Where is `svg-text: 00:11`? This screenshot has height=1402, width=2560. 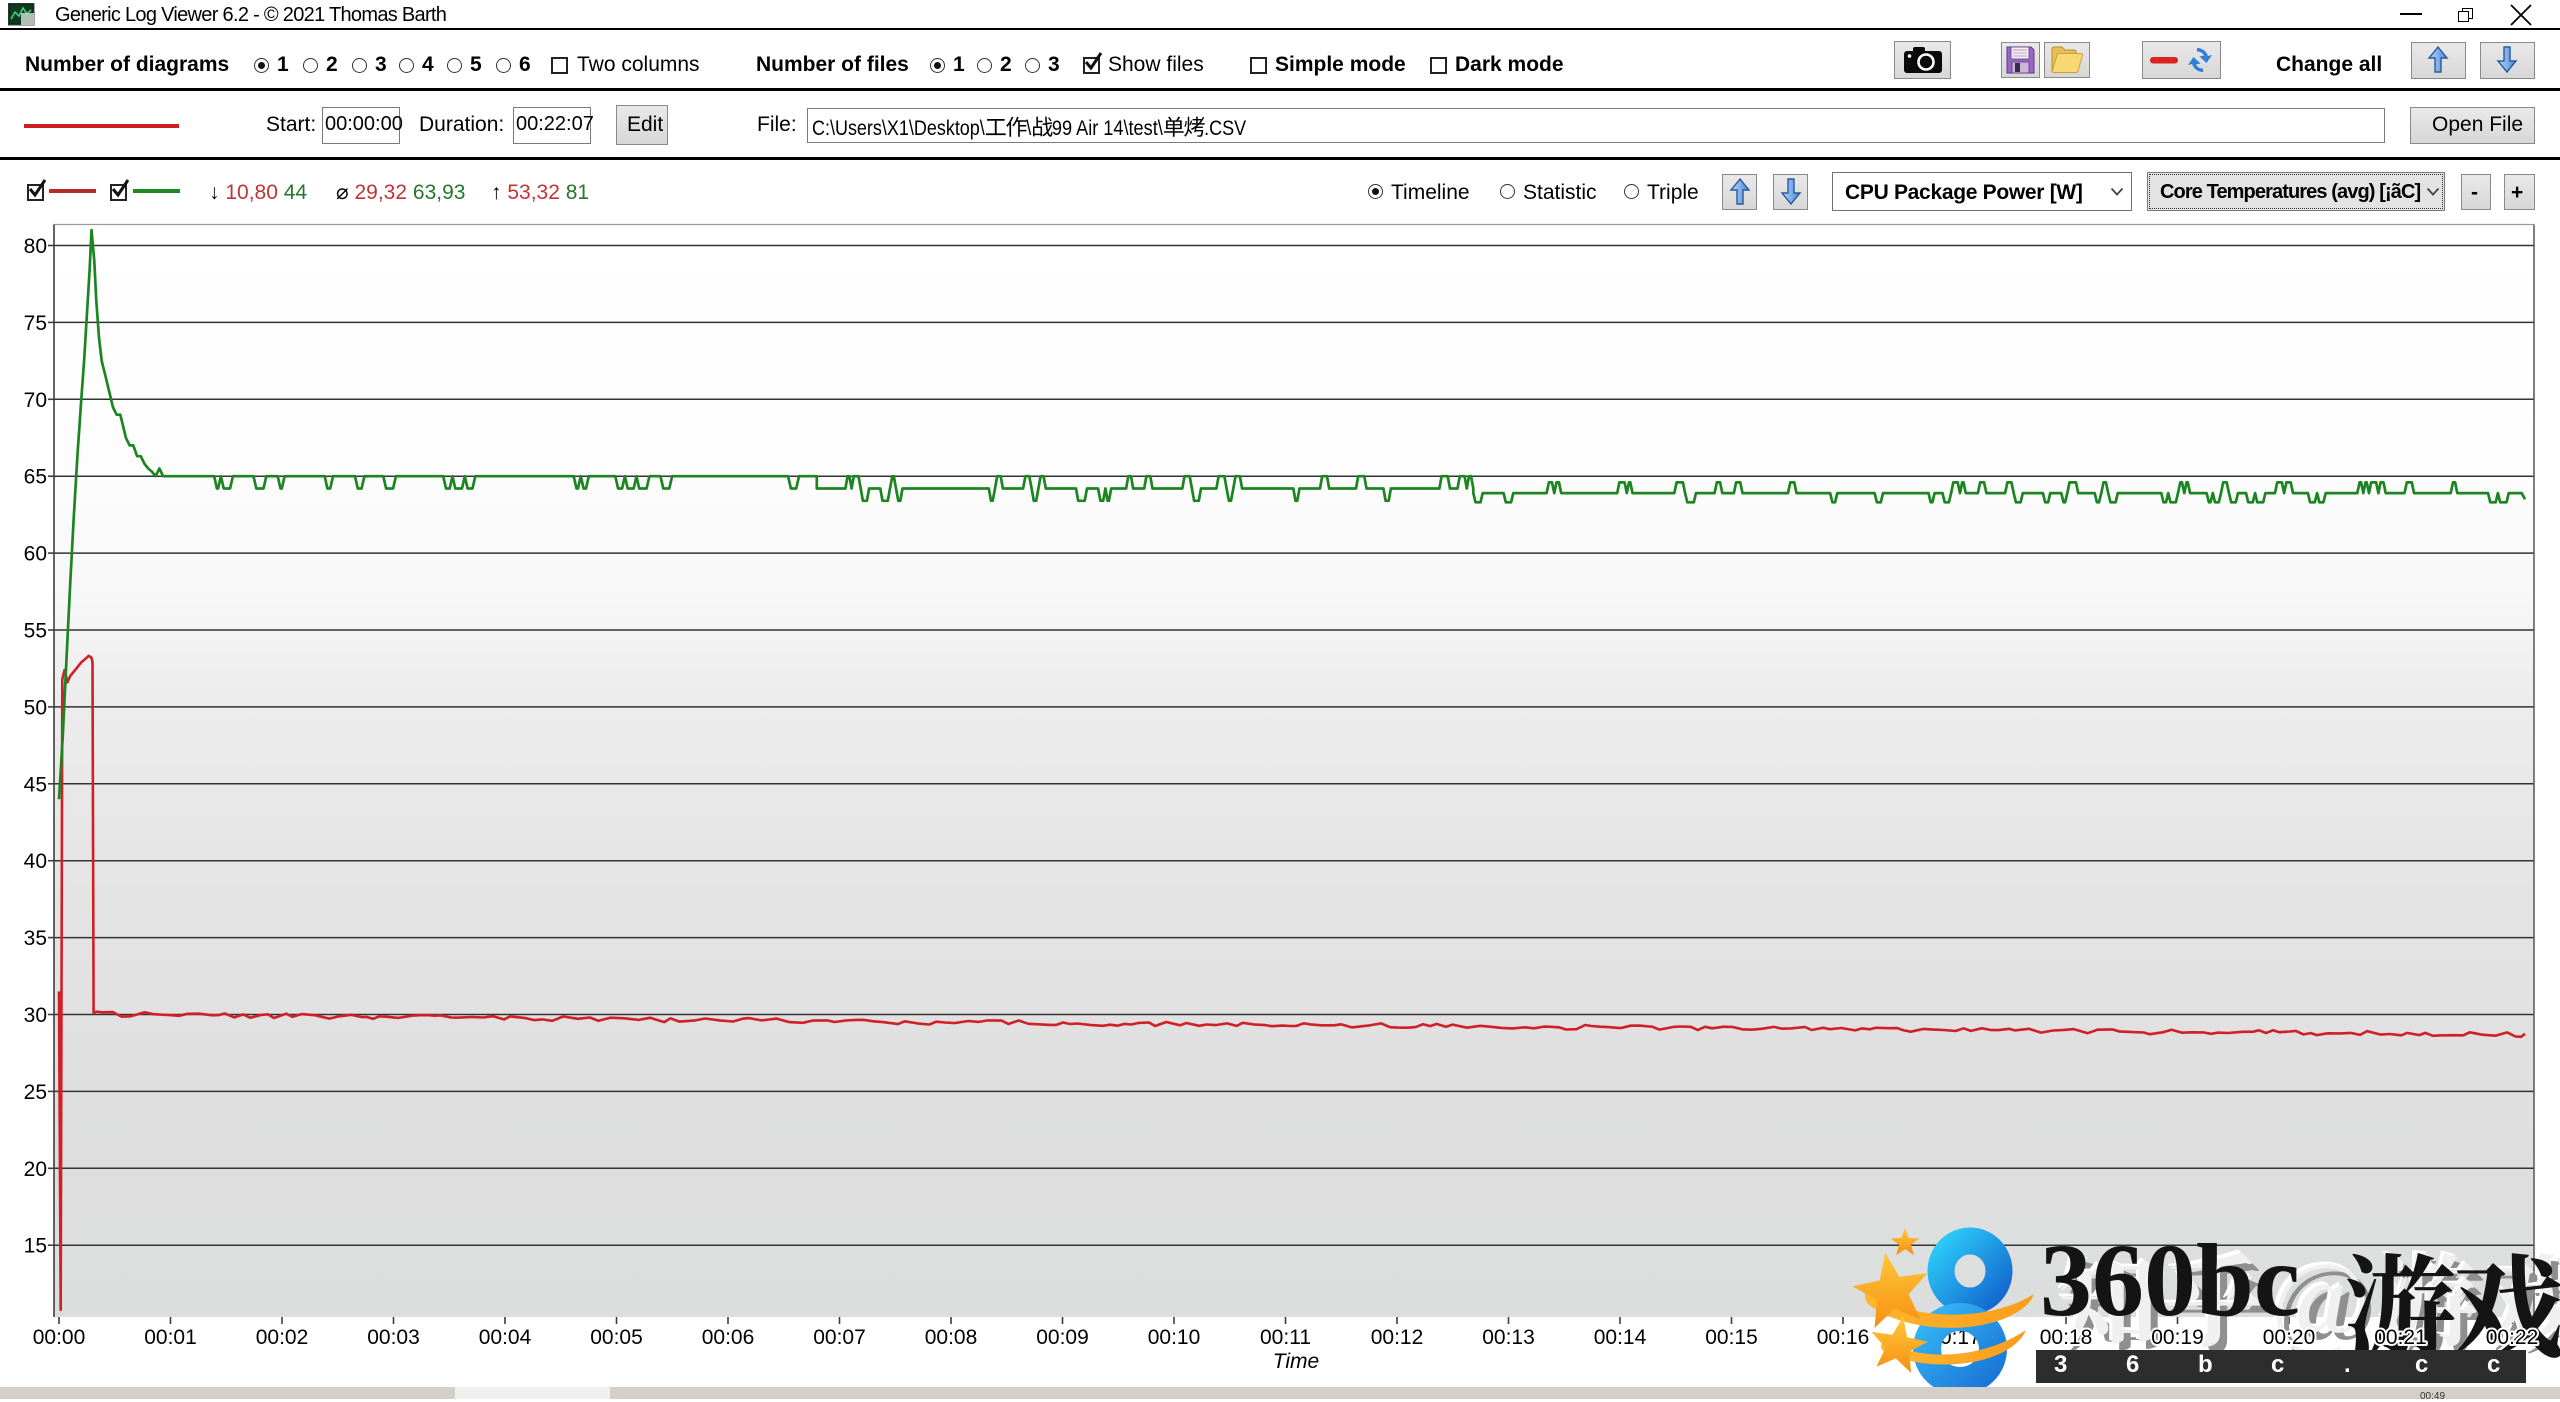 svg-text: 00:11 is located at coordinates (1285, 1337).